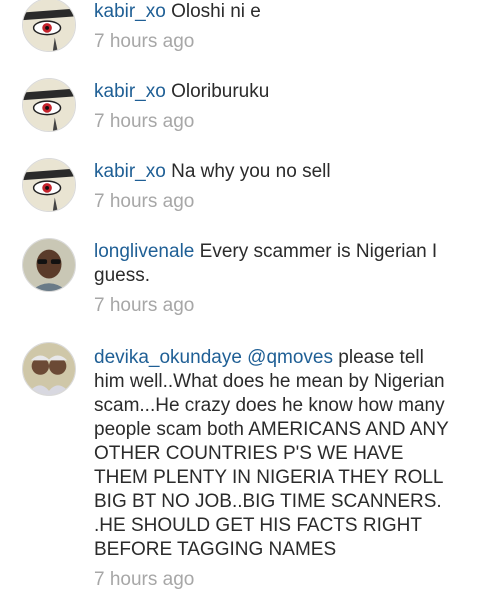  I want to click on two-people-avatar-icon, so click(49, 369).